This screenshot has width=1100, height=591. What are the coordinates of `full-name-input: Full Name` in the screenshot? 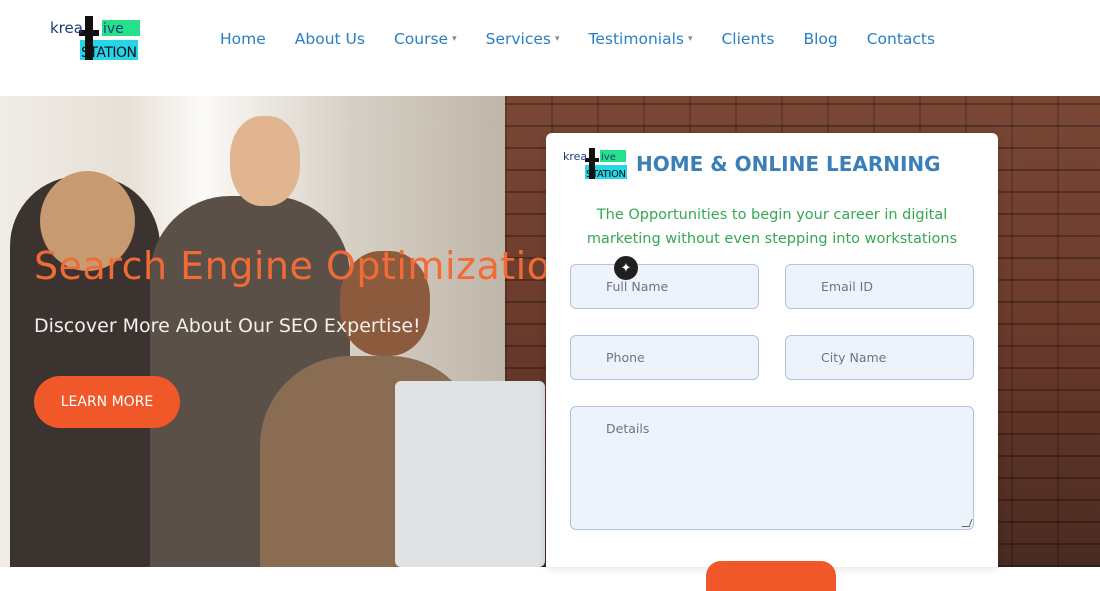 It's located at (664, 286).